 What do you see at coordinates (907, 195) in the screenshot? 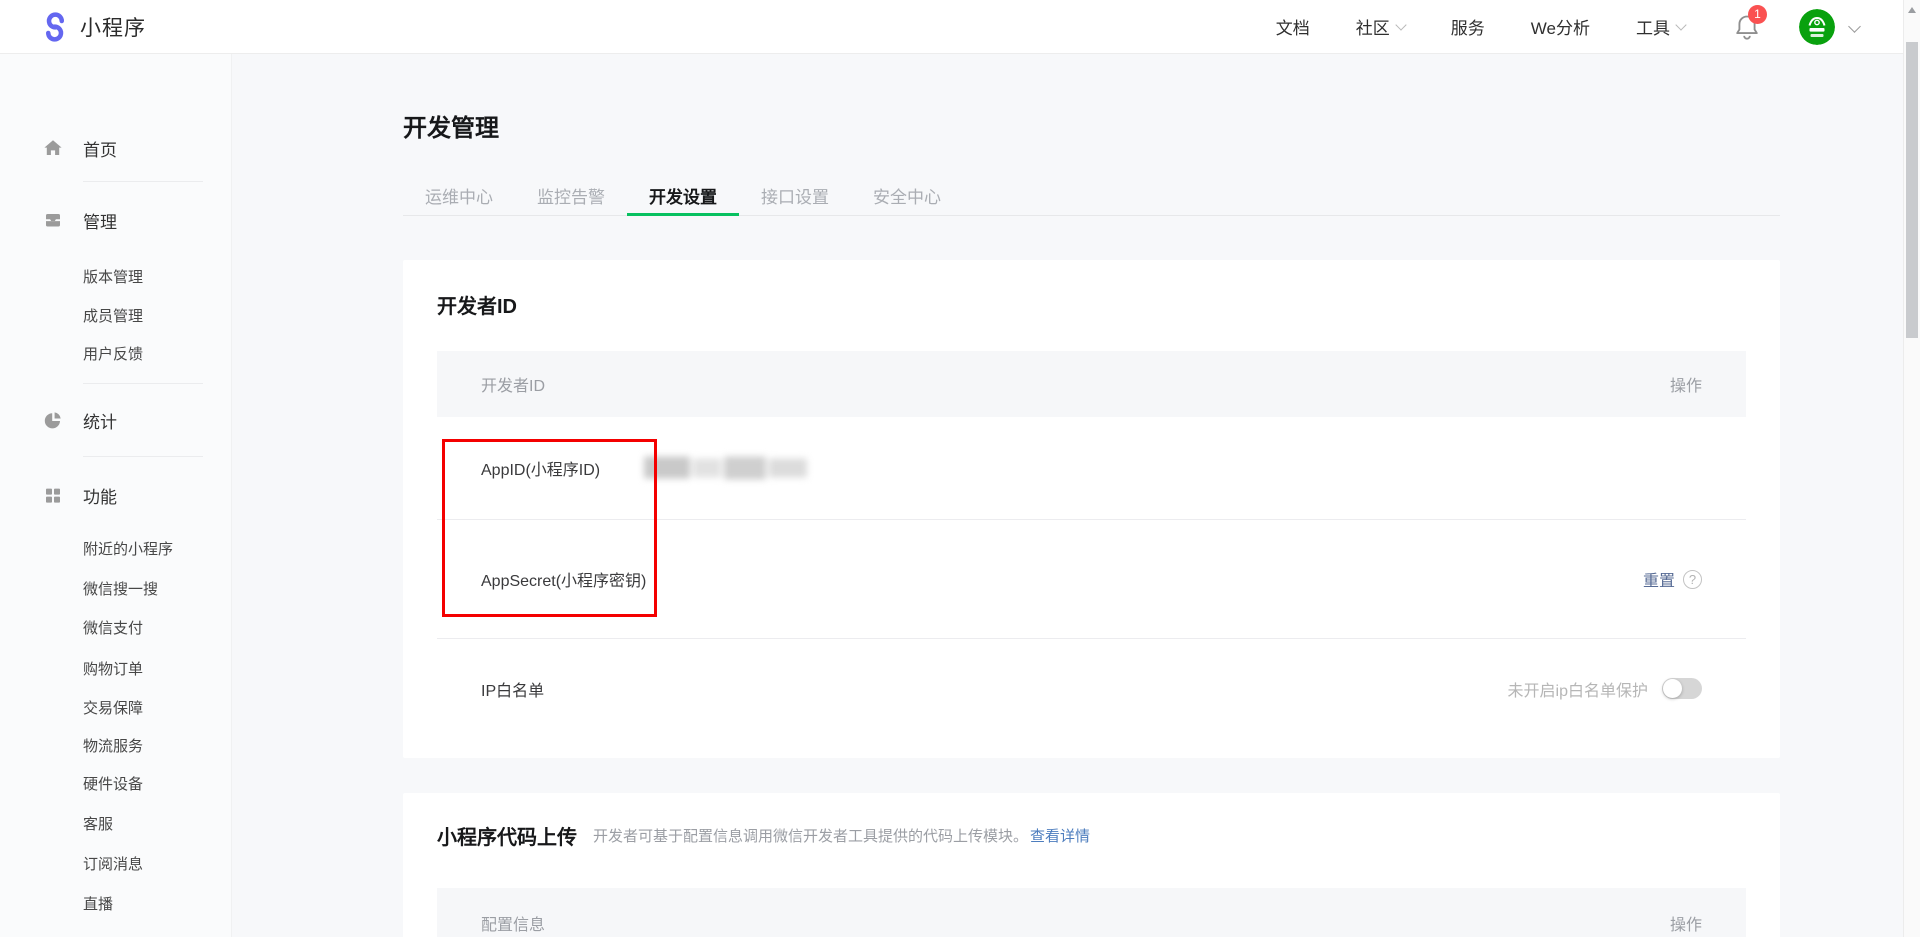
I see `tab-security-center: 安全中心` at bounding box center [907, 195].